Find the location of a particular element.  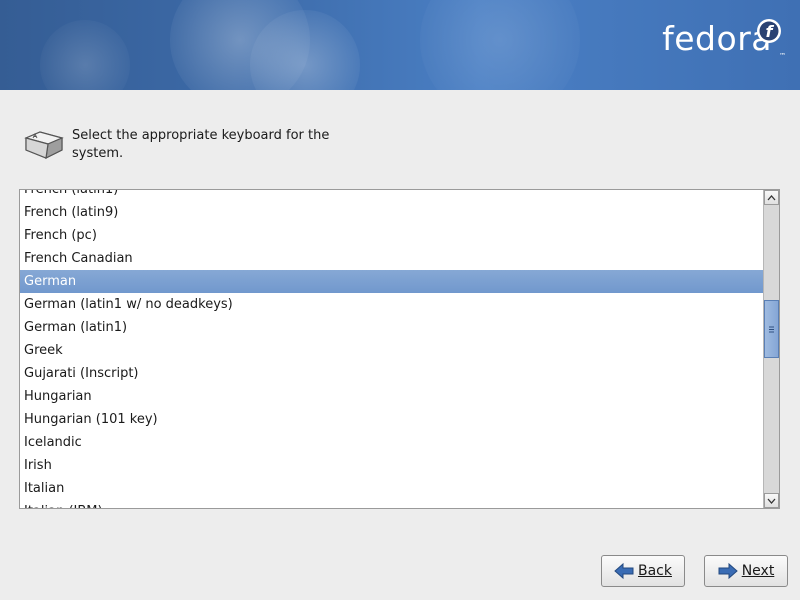

scroll-down-button is located at coordinates (771, 500).